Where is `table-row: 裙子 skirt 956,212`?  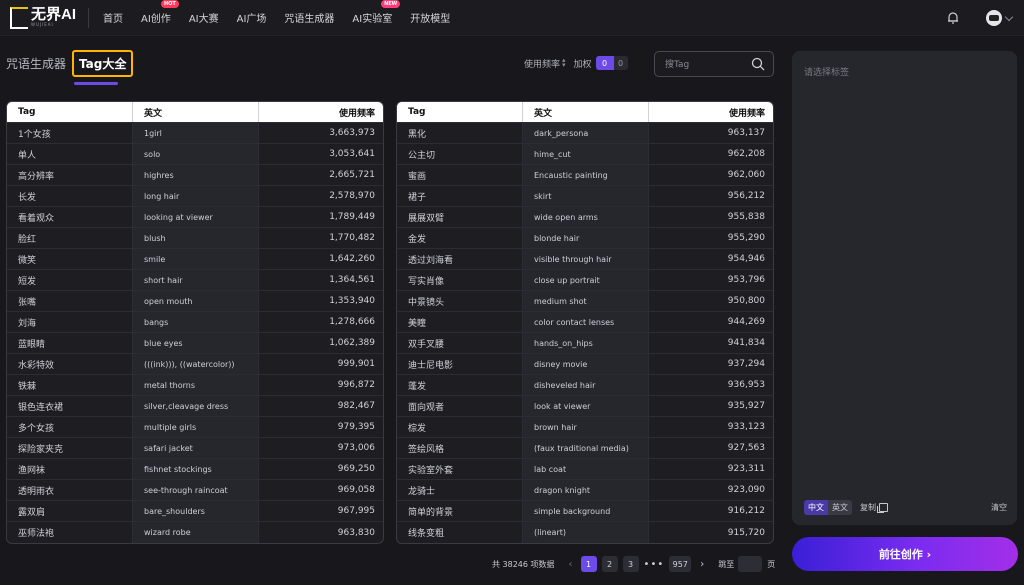 table-row: 裙子 skirt 956,212 is located at coordinates (585, 196).